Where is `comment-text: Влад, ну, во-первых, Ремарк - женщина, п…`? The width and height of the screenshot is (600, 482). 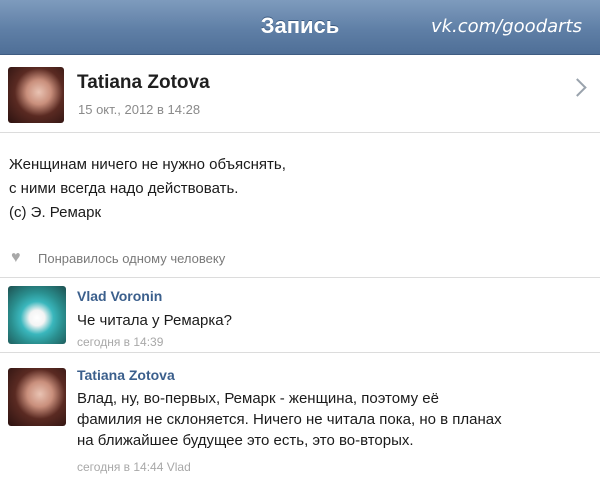
comment-text: Влад, ну, во-первых, Ремарк - женщина, п… is located at coordinates (289, 419).